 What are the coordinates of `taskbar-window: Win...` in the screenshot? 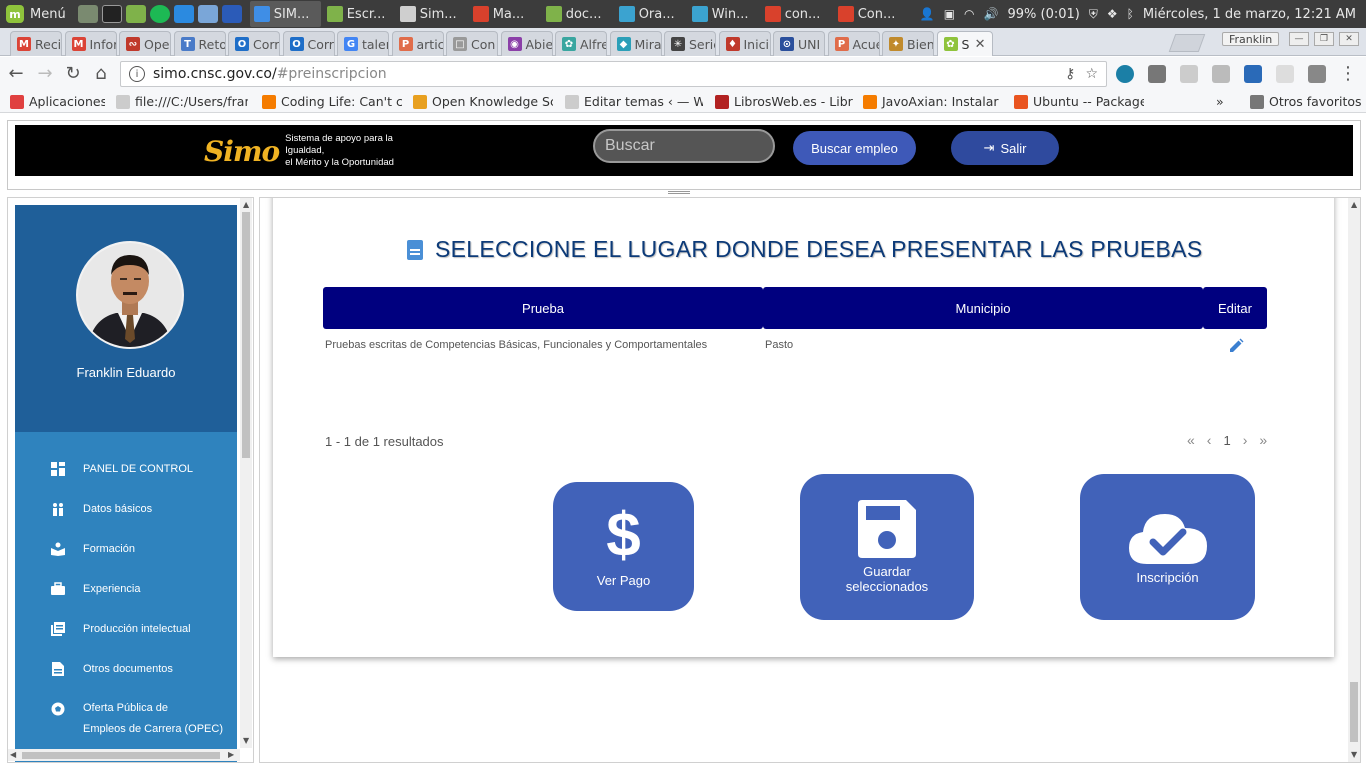 It's located at (723, 14).